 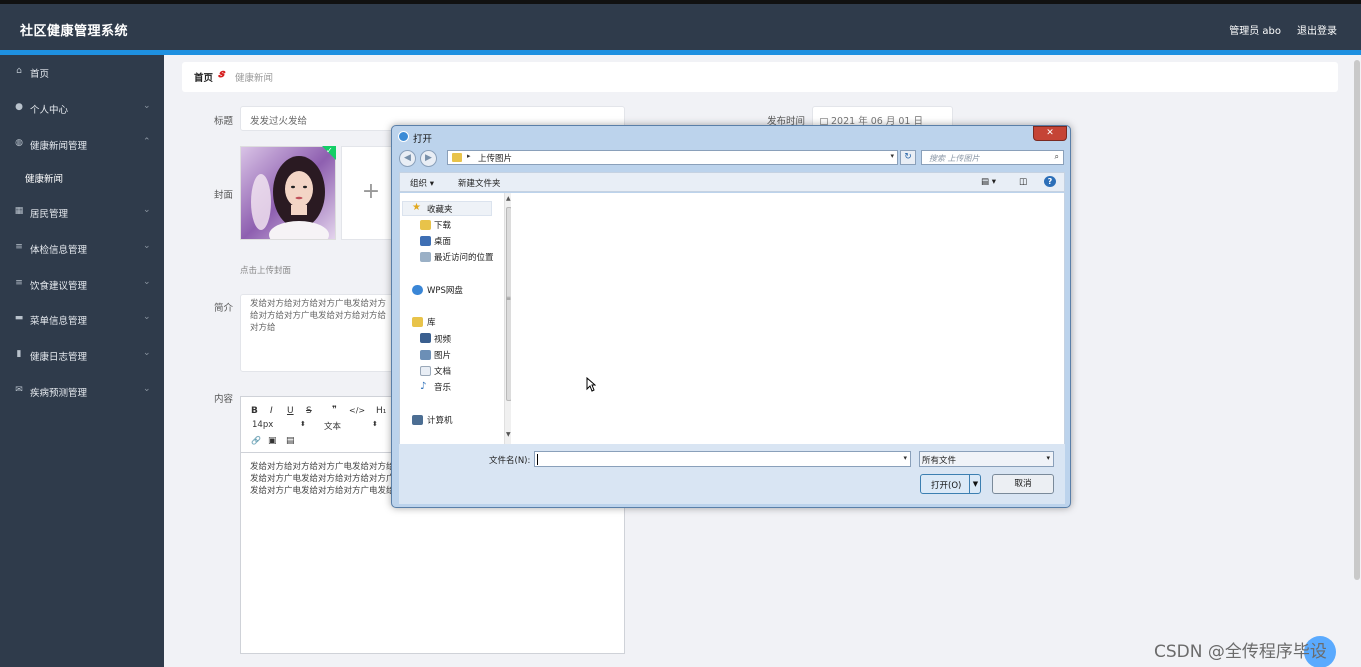 What do you see at coordinates (1357, 320) in the screenshot?
I see `page-scrollbar` at bounding box center [1357, 320].